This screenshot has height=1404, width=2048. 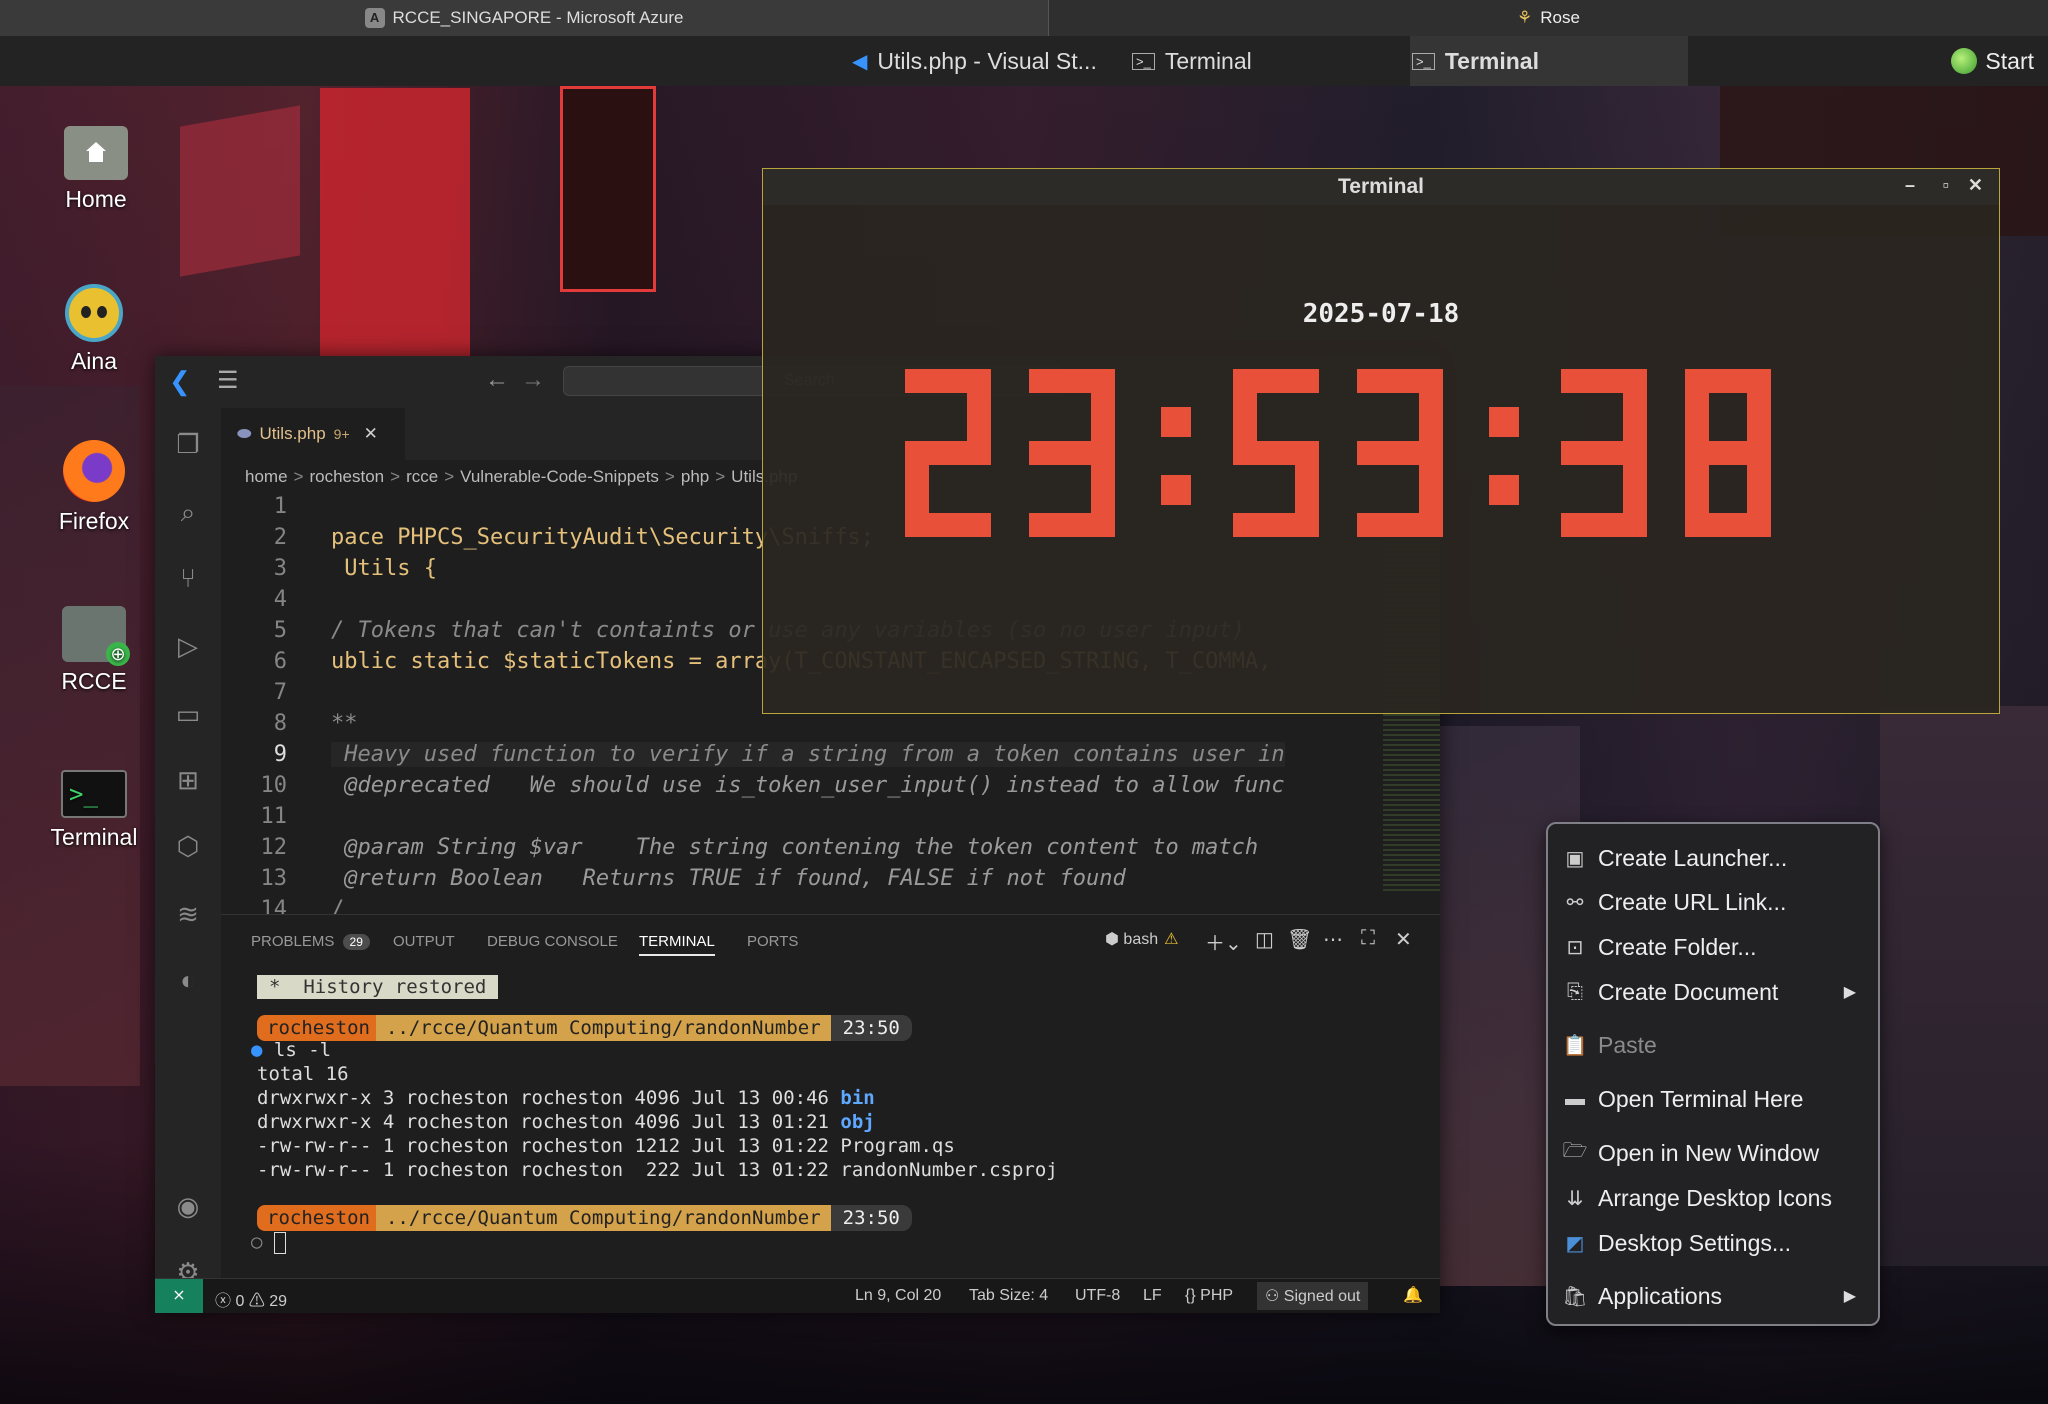 I want to click on language-mode: {} PHP, so click(x=1209, y=1296).